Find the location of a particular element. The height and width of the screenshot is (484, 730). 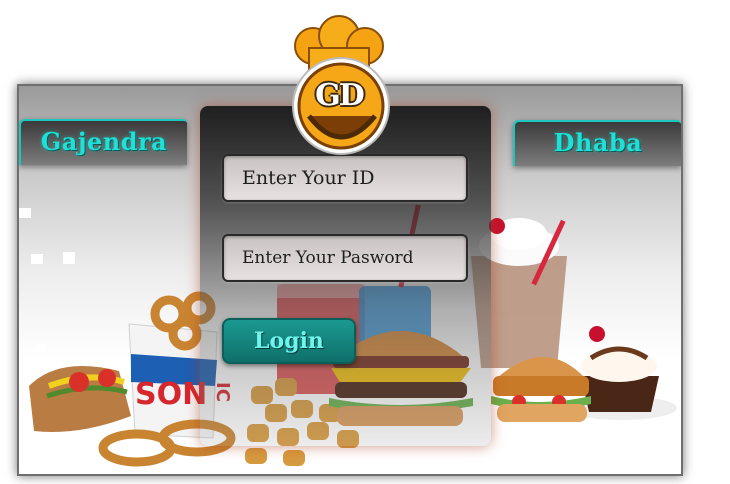

login-button: Login is located at coordinates (289, 341).